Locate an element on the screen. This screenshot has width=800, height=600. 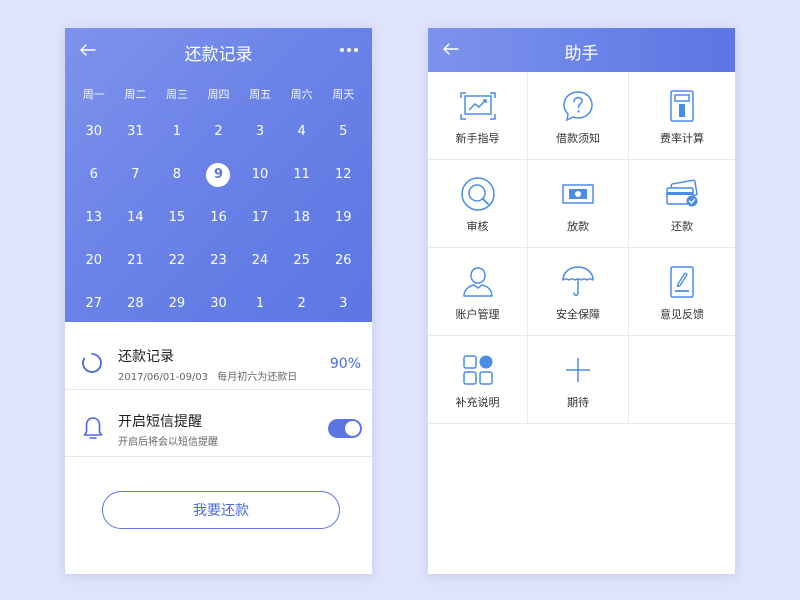
calendar-day-number: 4 is located at coordinates (301, 131).